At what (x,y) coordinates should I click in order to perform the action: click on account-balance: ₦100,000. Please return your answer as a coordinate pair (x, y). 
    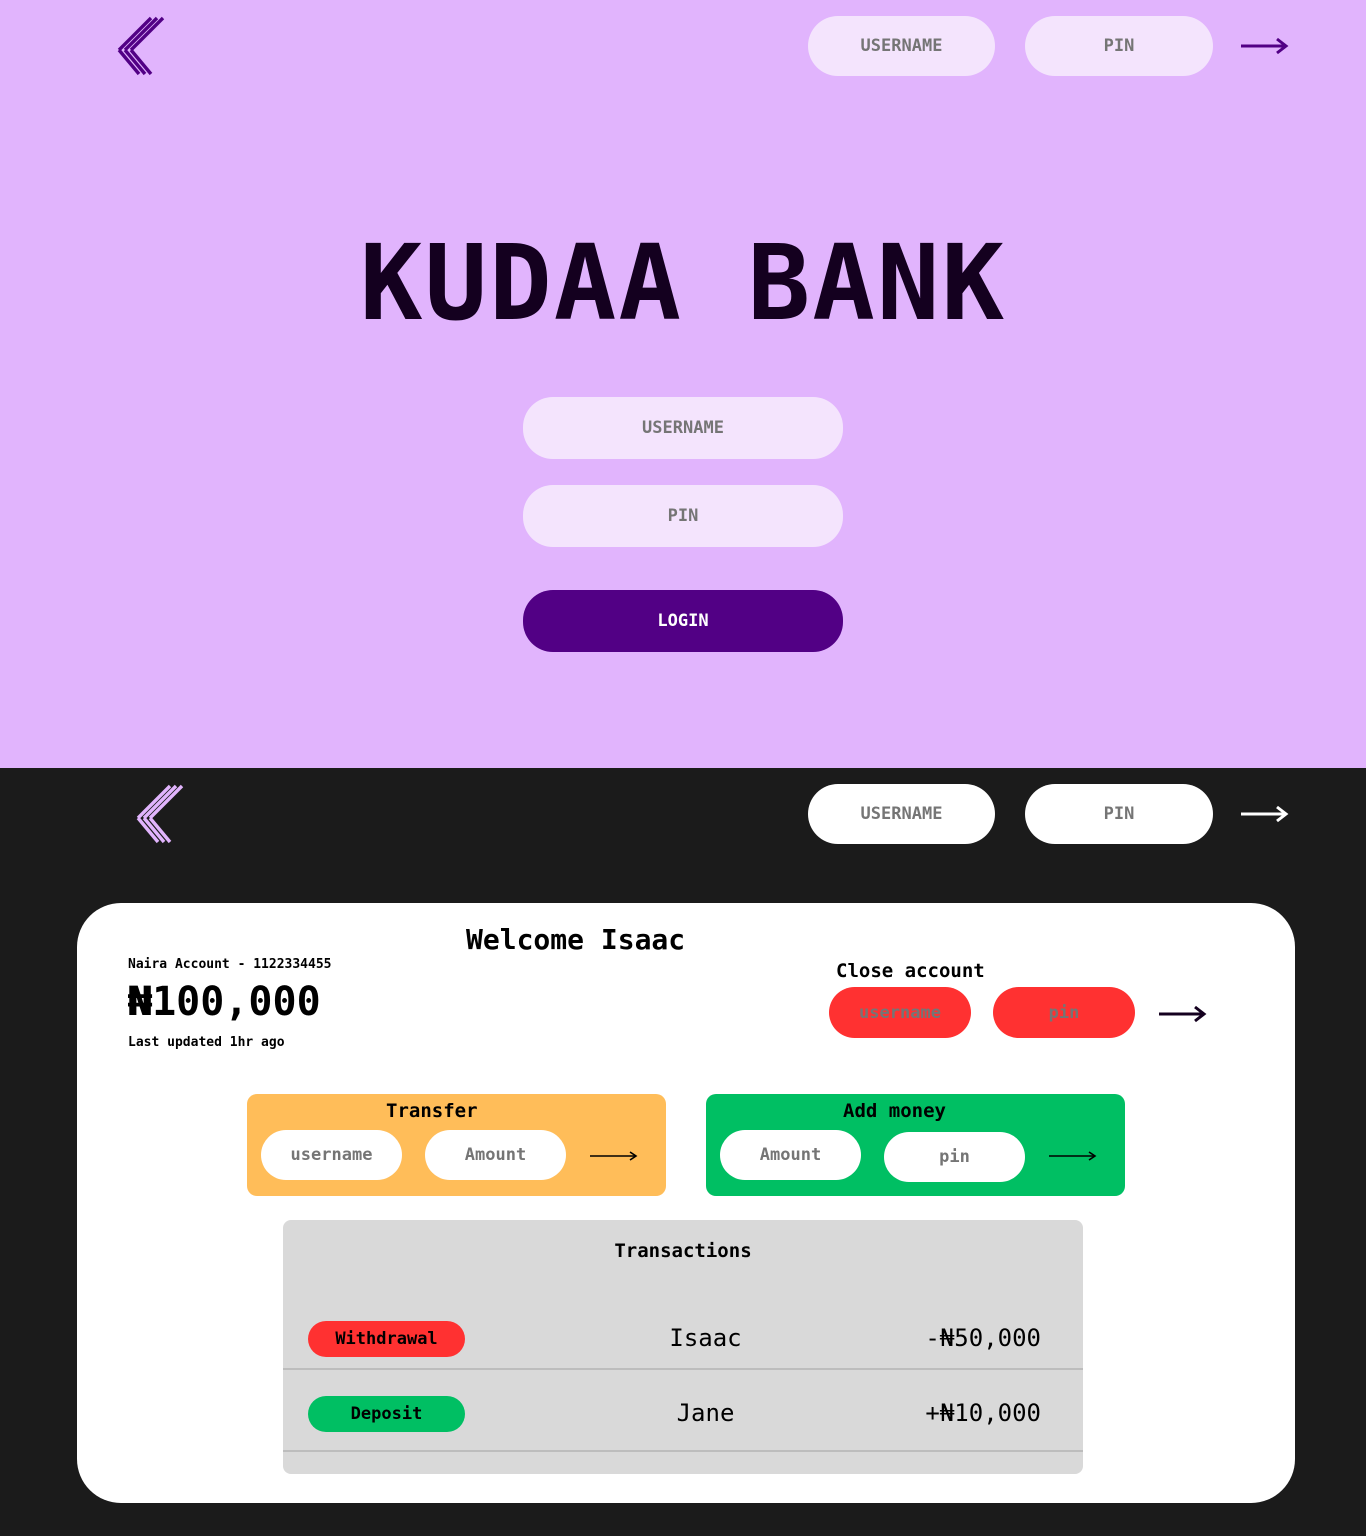
    Looking at the image, I should click on (224, 1002).